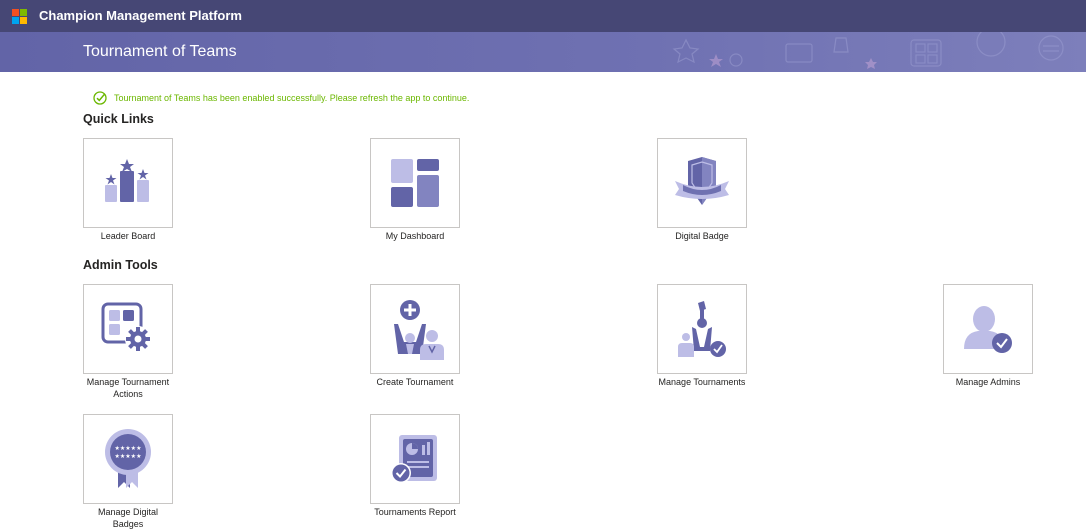  I want to click on dashboard-grid-icon, so click(415, 183).